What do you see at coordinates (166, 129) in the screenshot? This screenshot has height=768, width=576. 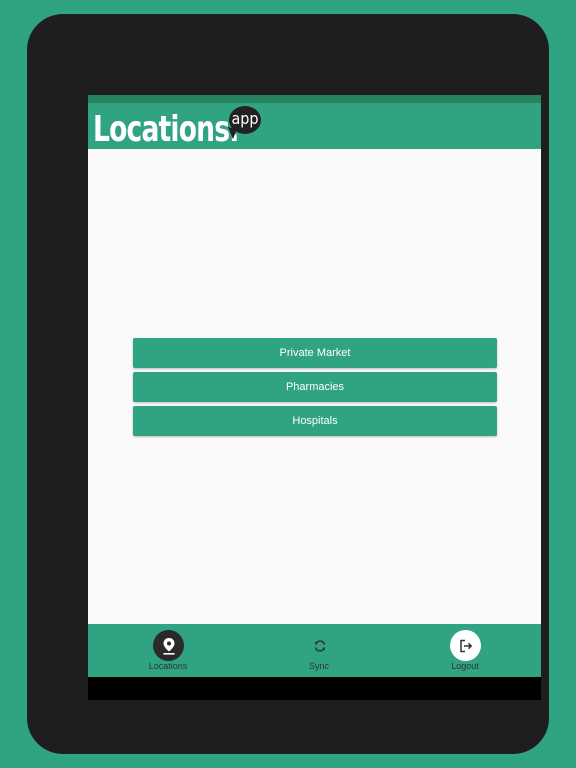 I see `logo-text: Locations.` at bounding box center [166, 129].